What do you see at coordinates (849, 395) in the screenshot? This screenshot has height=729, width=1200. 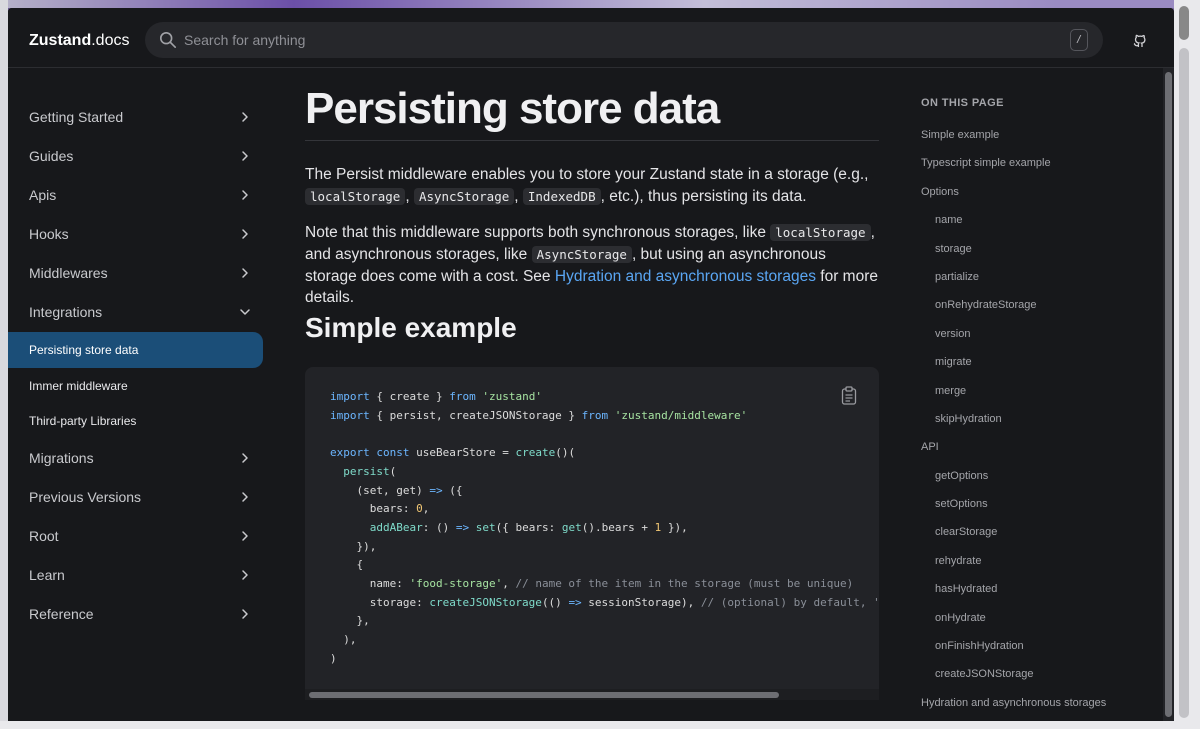 I see `copy-clipboard-icon` at bounding box center [849, 395].